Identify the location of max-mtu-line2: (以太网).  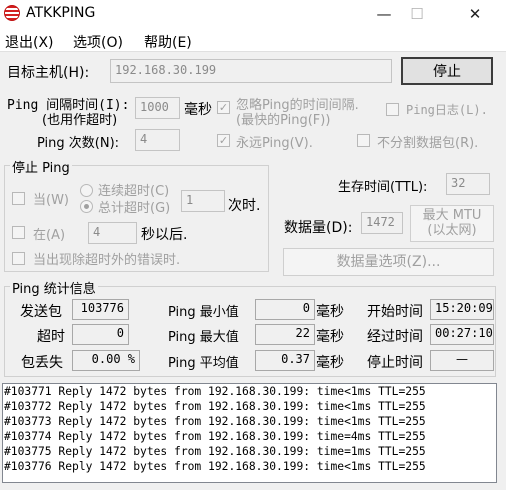
(452, 230).